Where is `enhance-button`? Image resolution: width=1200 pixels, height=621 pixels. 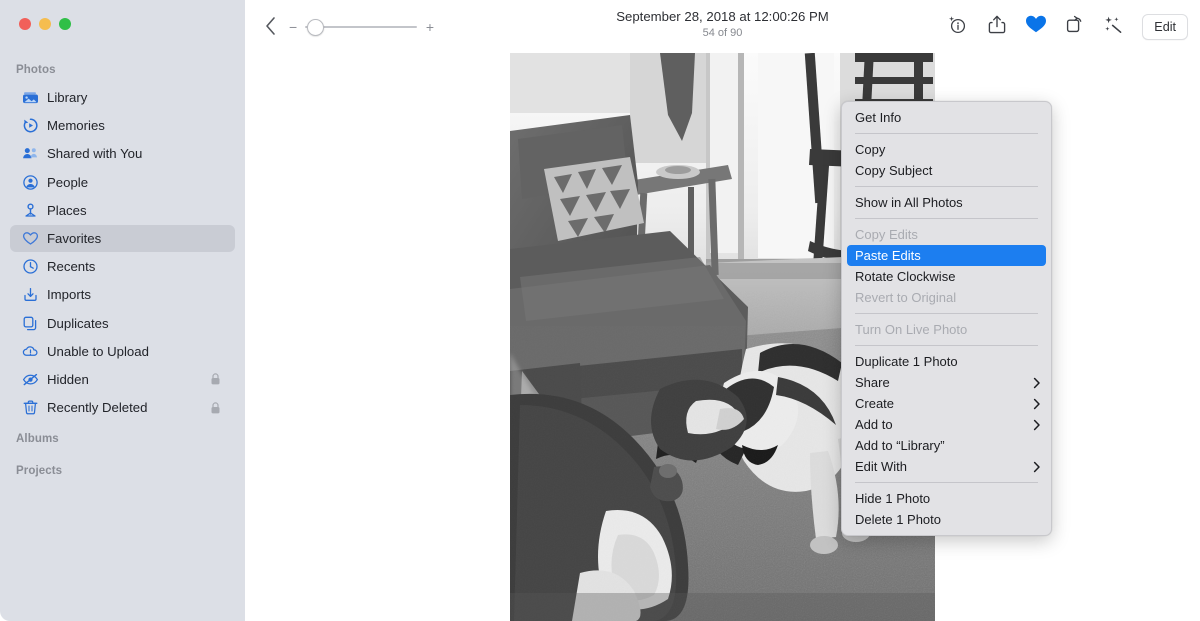 enhance-button is located at coordinates (1113, 27).